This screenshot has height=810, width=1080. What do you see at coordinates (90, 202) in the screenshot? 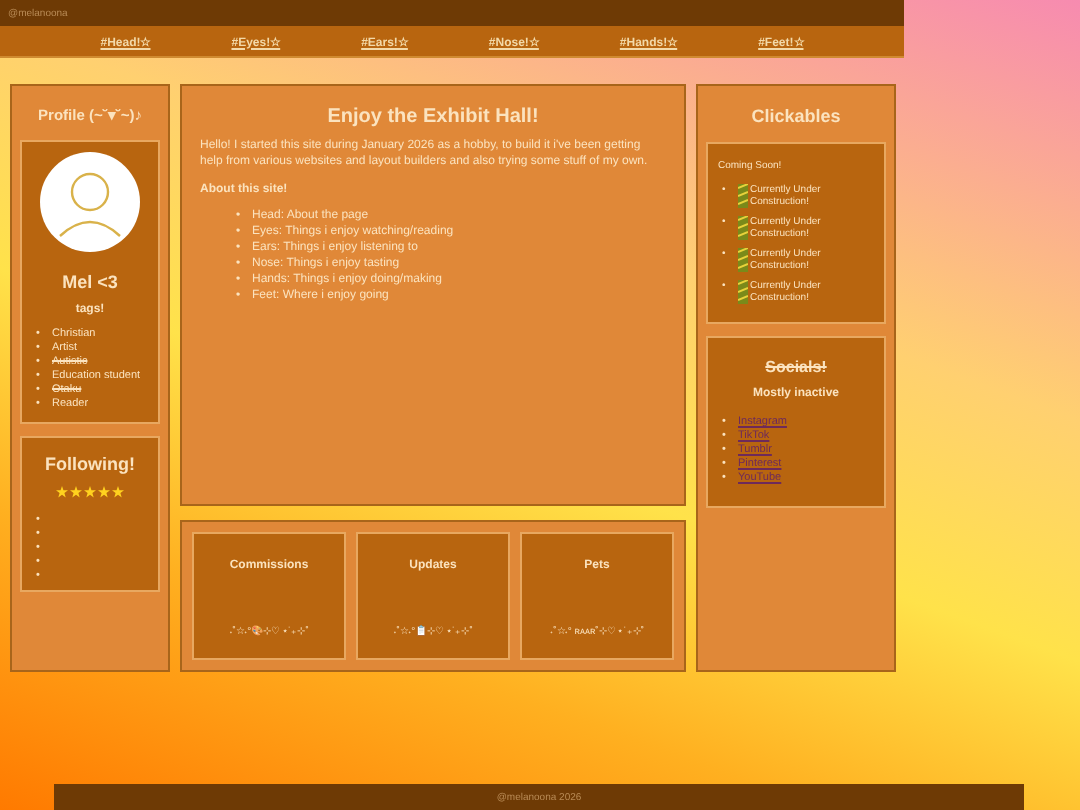
I see `avatar` at bounding box center [90, 202].